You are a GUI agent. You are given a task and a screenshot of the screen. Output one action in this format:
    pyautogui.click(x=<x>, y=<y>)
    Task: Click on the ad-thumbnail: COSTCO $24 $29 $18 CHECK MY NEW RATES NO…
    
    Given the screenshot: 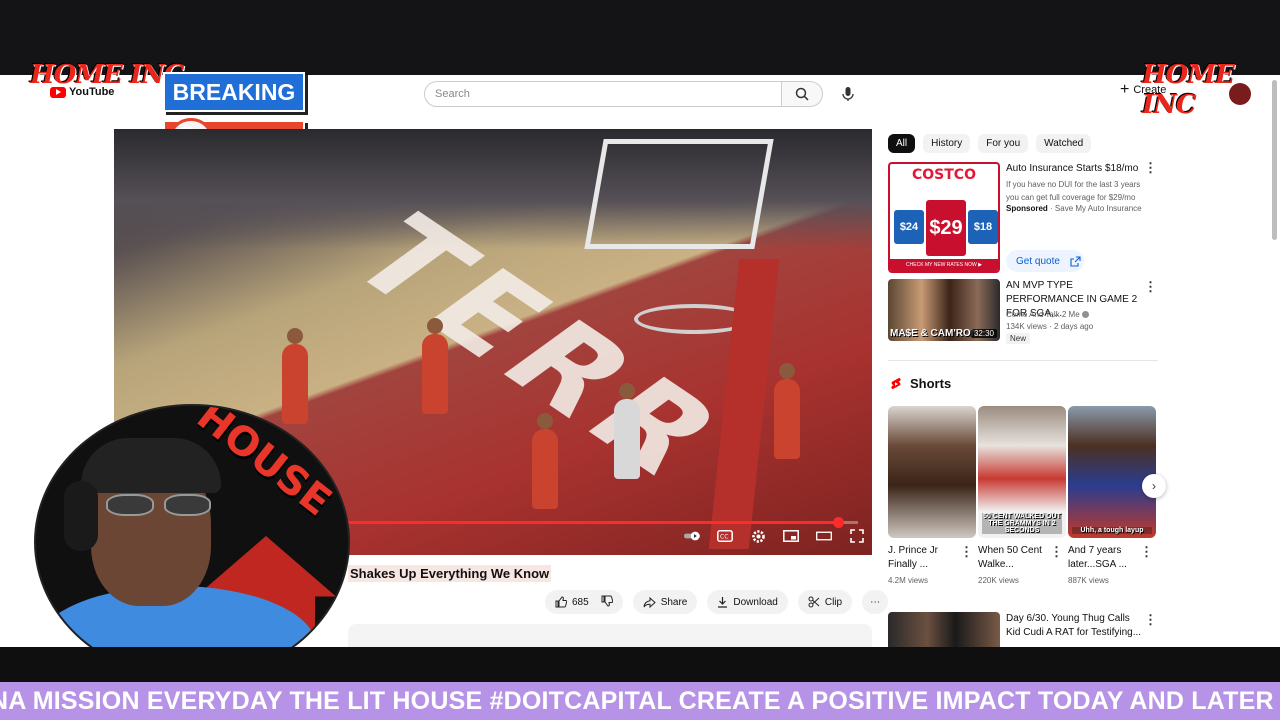 What is the action you would take?
    pyautogui.click(x=944, y=217)
    